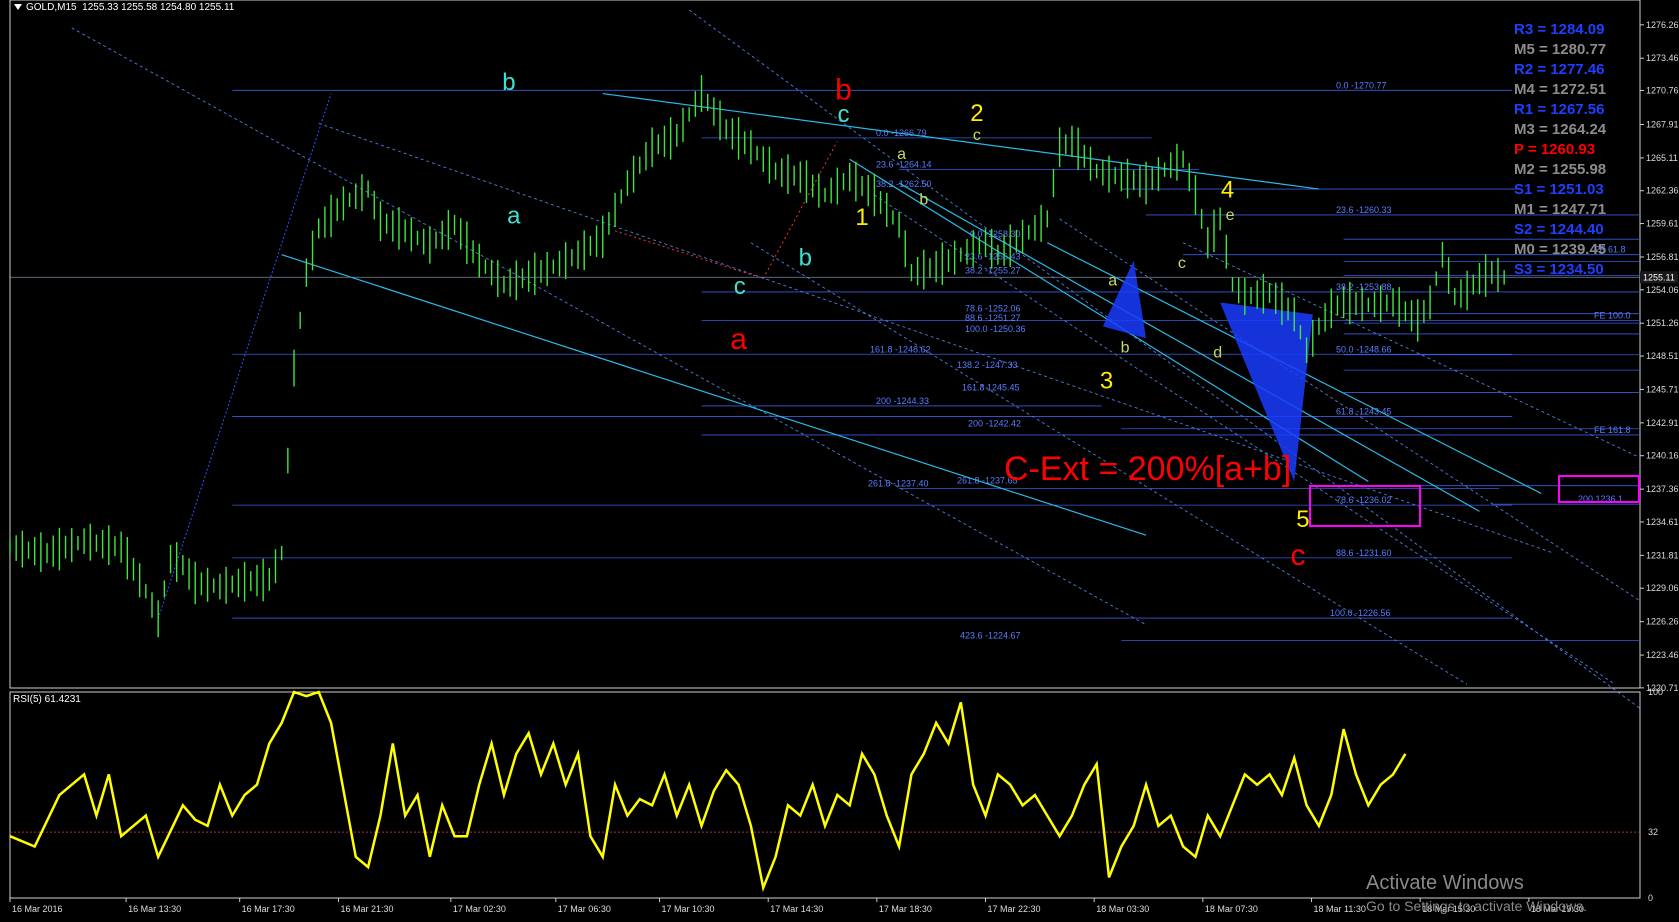 Image resolution: width=1679 pixels, height=922 pixels. I want to click on fib-level-label: 23.6 -1260.33, so click(1364, 210).